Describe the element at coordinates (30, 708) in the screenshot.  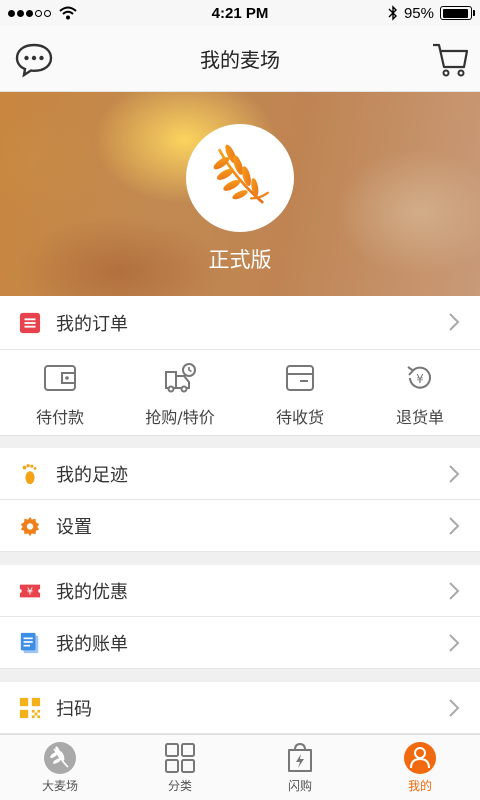
I see `qr-scan-icon` at that location.